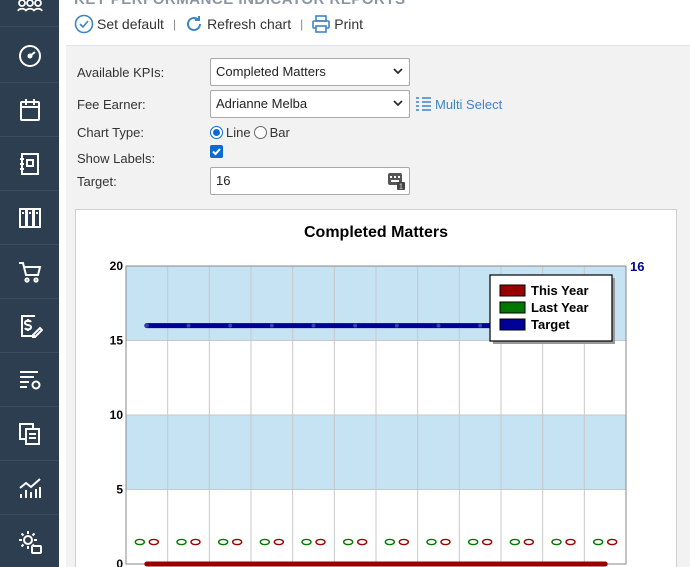 This screenshot has height=567, width=690. I want to click on chart-type-bar-radio, so click(260, 132).